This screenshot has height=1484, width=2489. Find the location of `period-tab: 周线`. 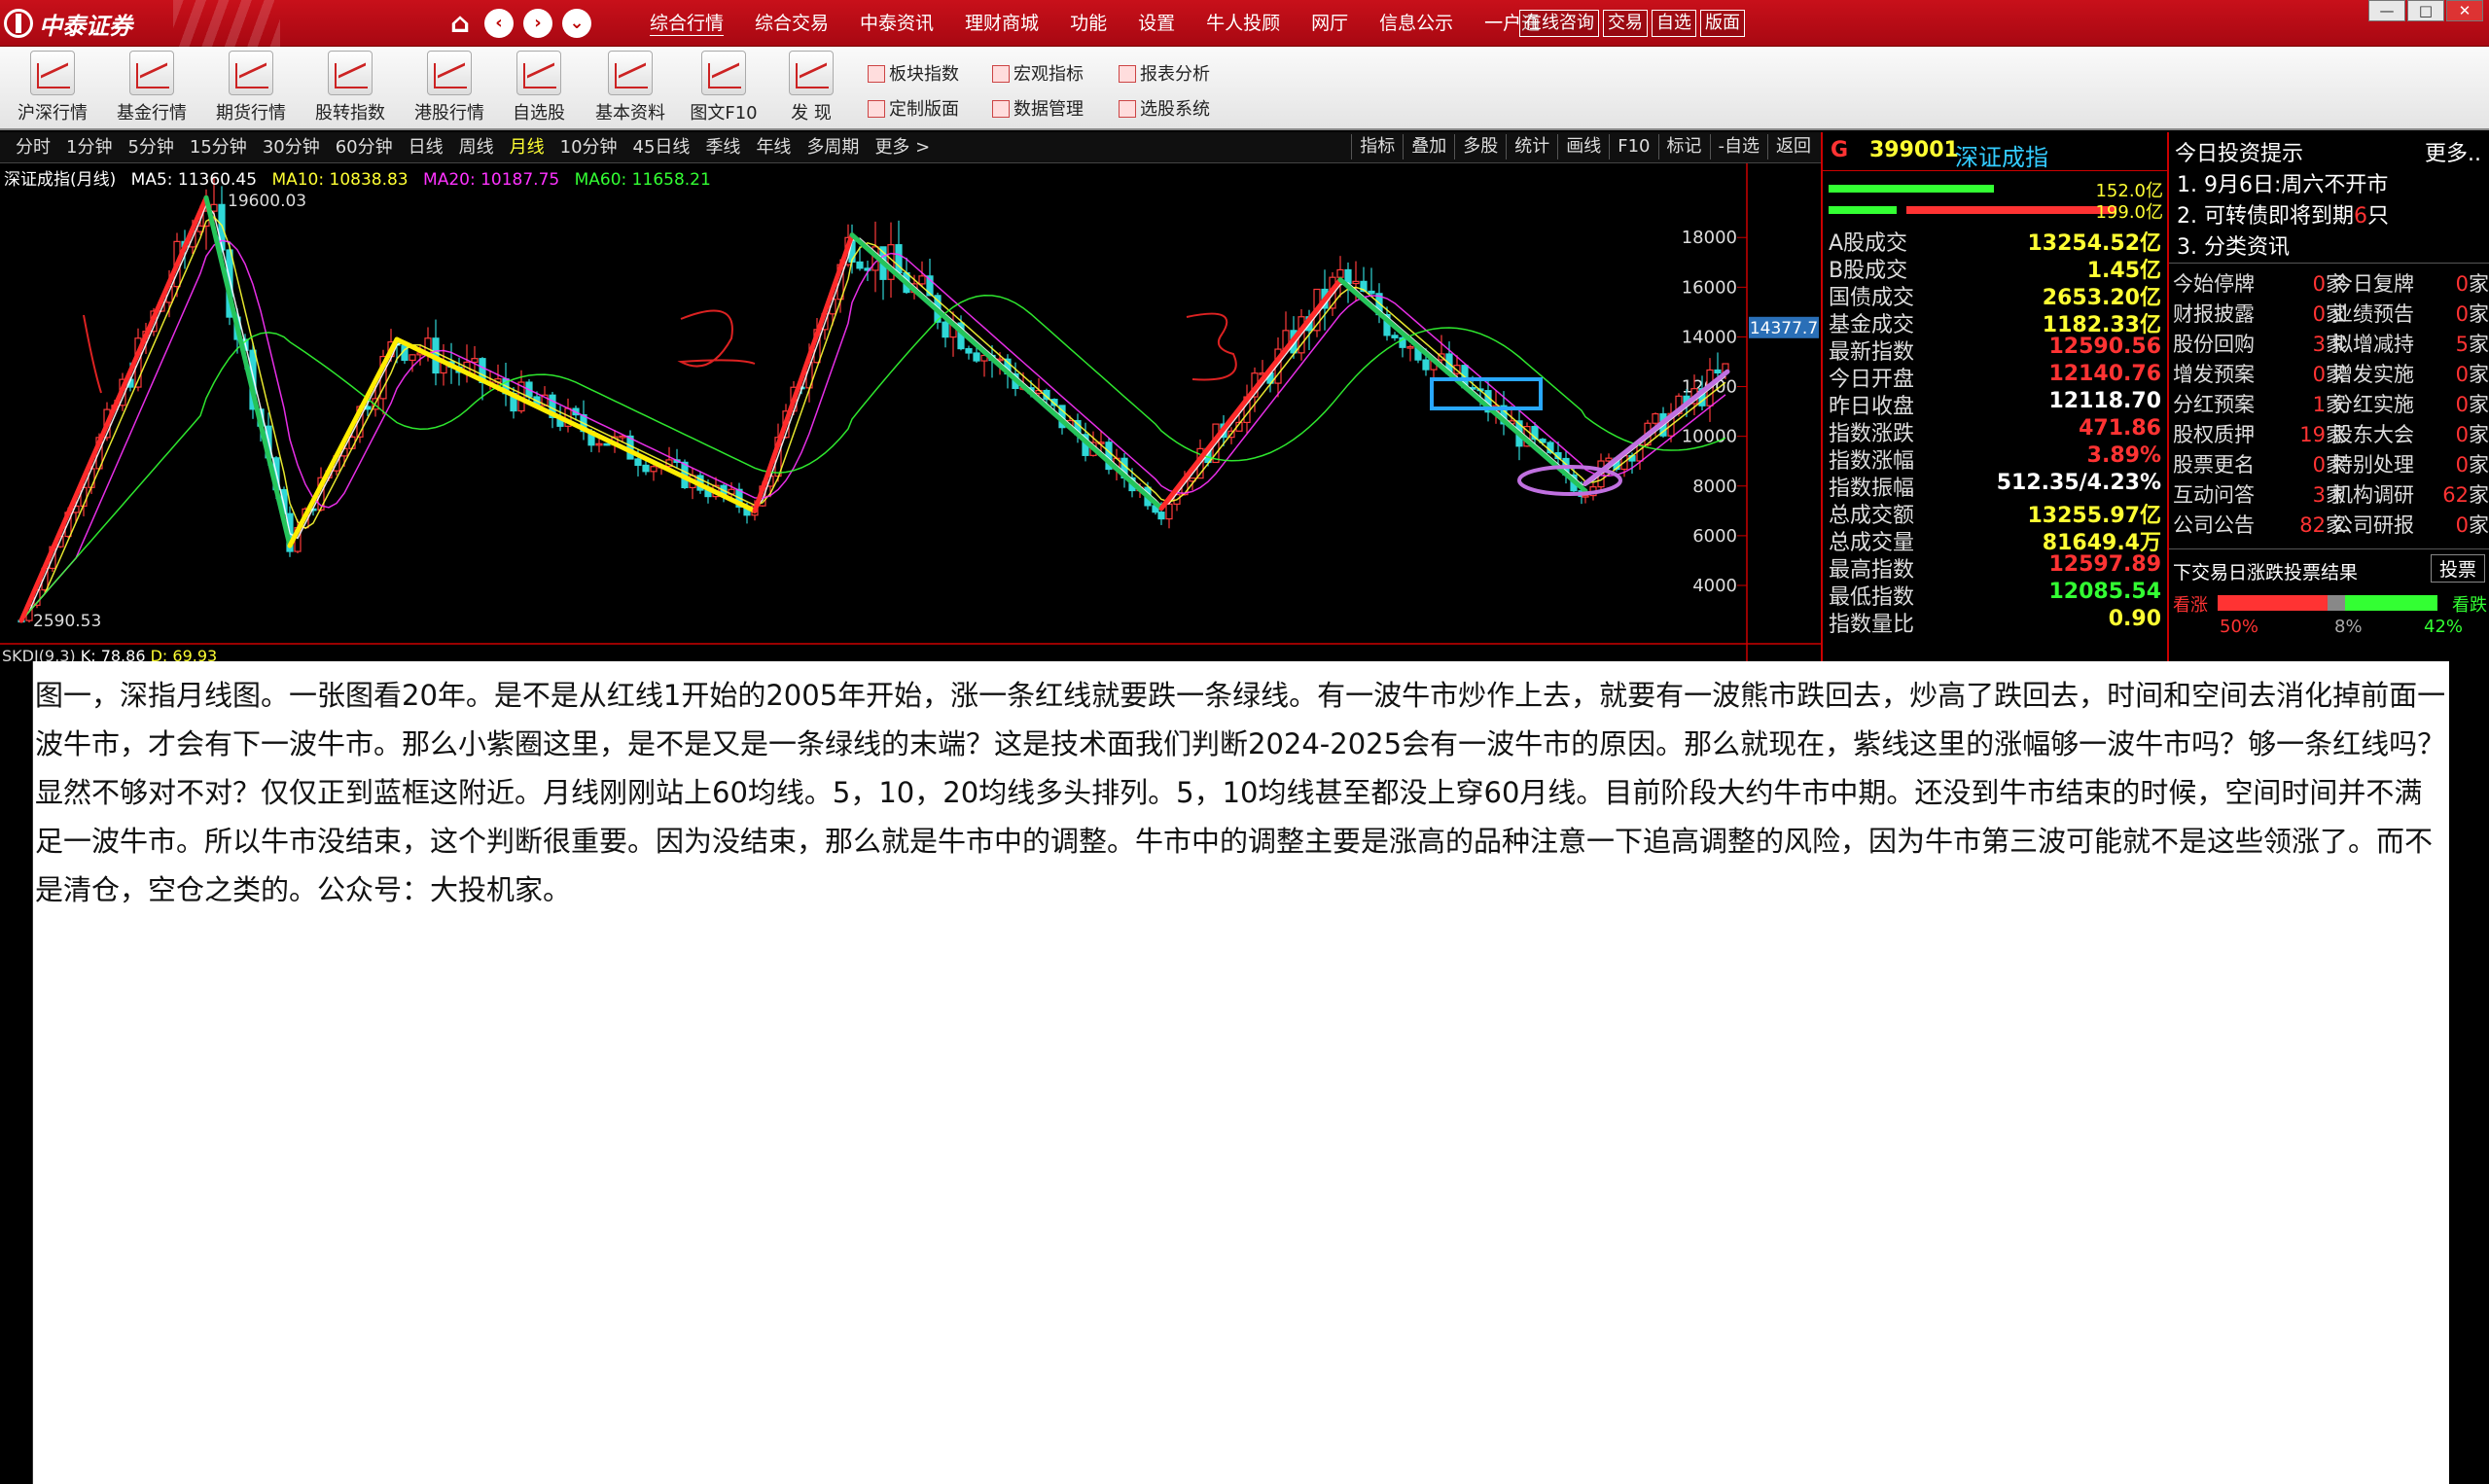

period-tab: 周线 is located at coordinates (476, 147).